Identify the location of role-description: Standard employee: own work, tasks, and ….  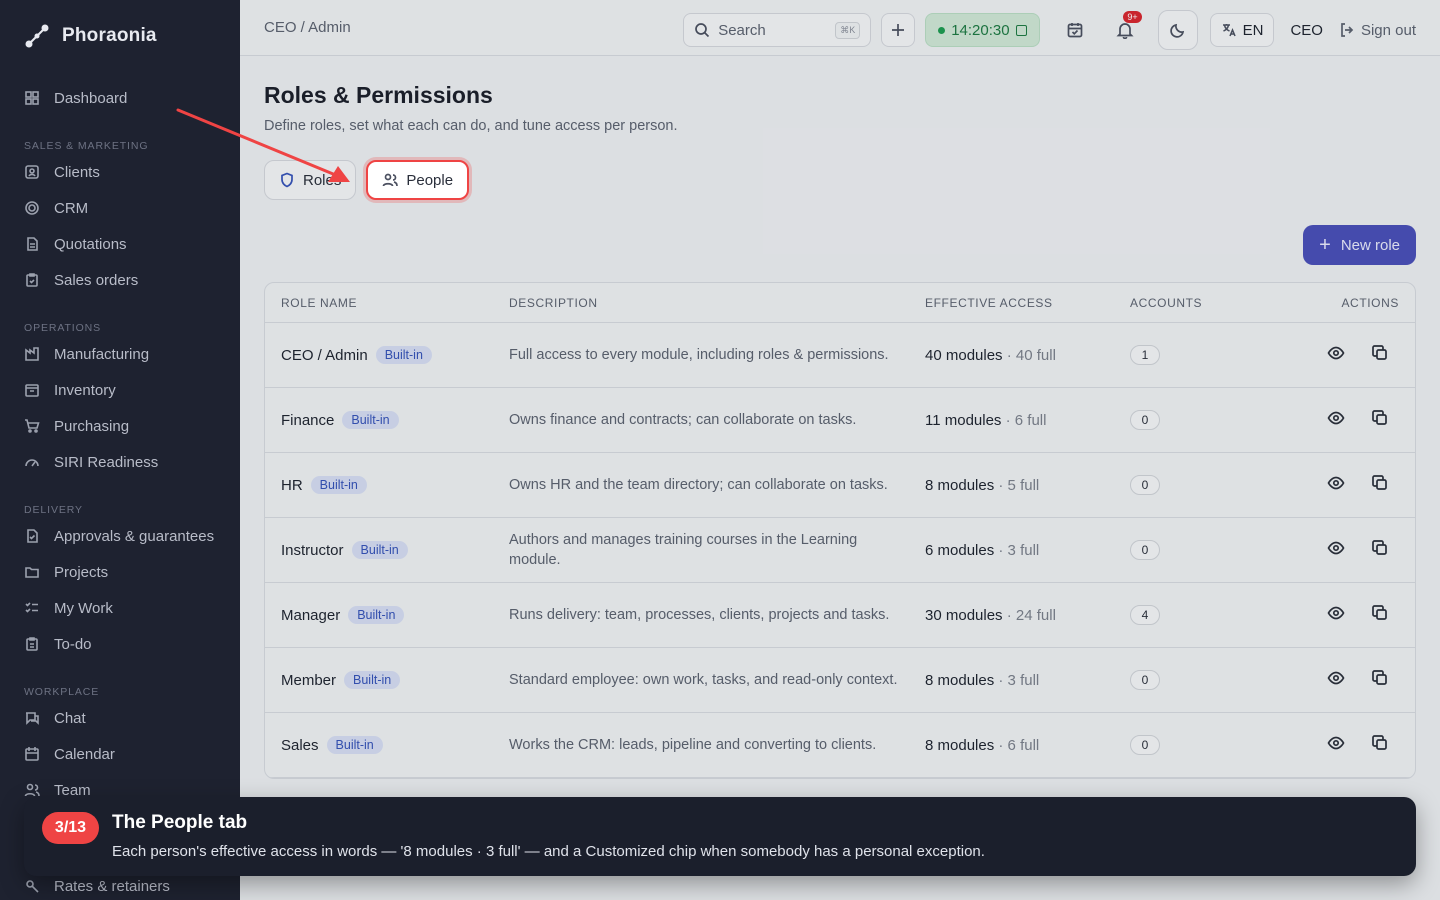
(703, 680).